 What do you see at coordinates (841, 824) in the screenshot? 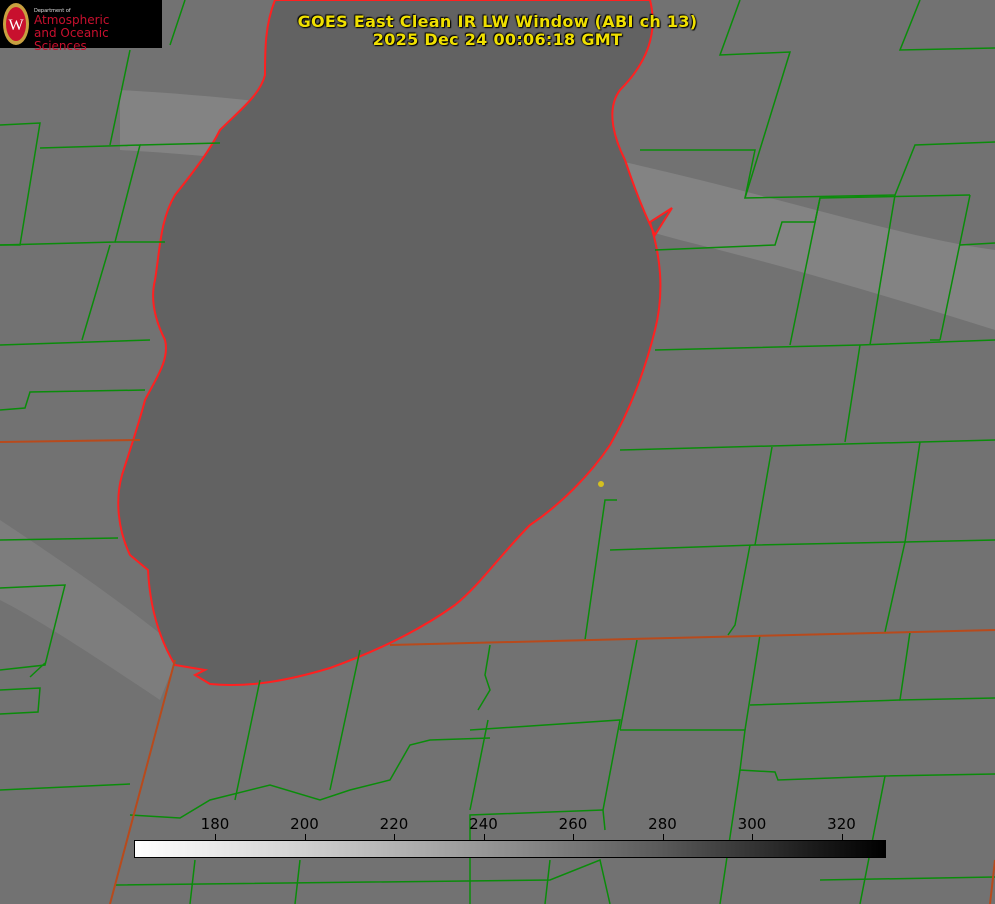
I see `colorbar-tick-label: 320` at bounding box center [841, 824].